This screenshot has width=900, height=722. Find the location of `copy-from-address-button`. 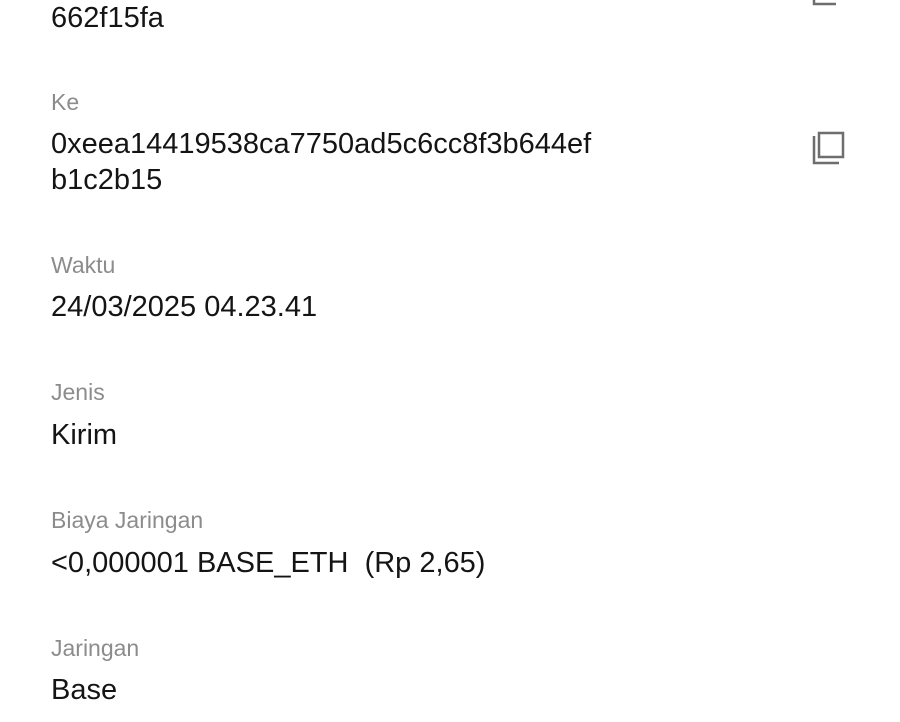

copy-from-address-button is located at coordinates (828, 5).